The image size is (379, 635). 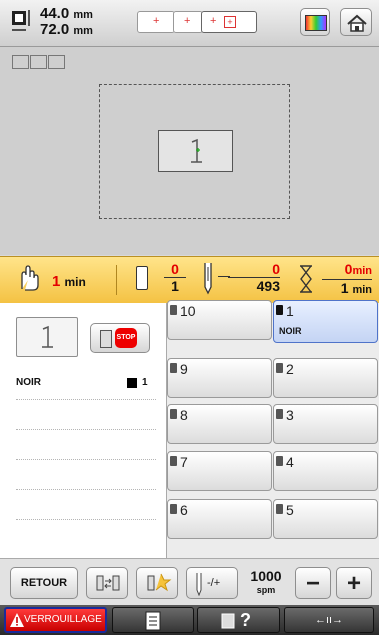 I want to click on design-thumbnail-glyph, so click(x=47, y=336).